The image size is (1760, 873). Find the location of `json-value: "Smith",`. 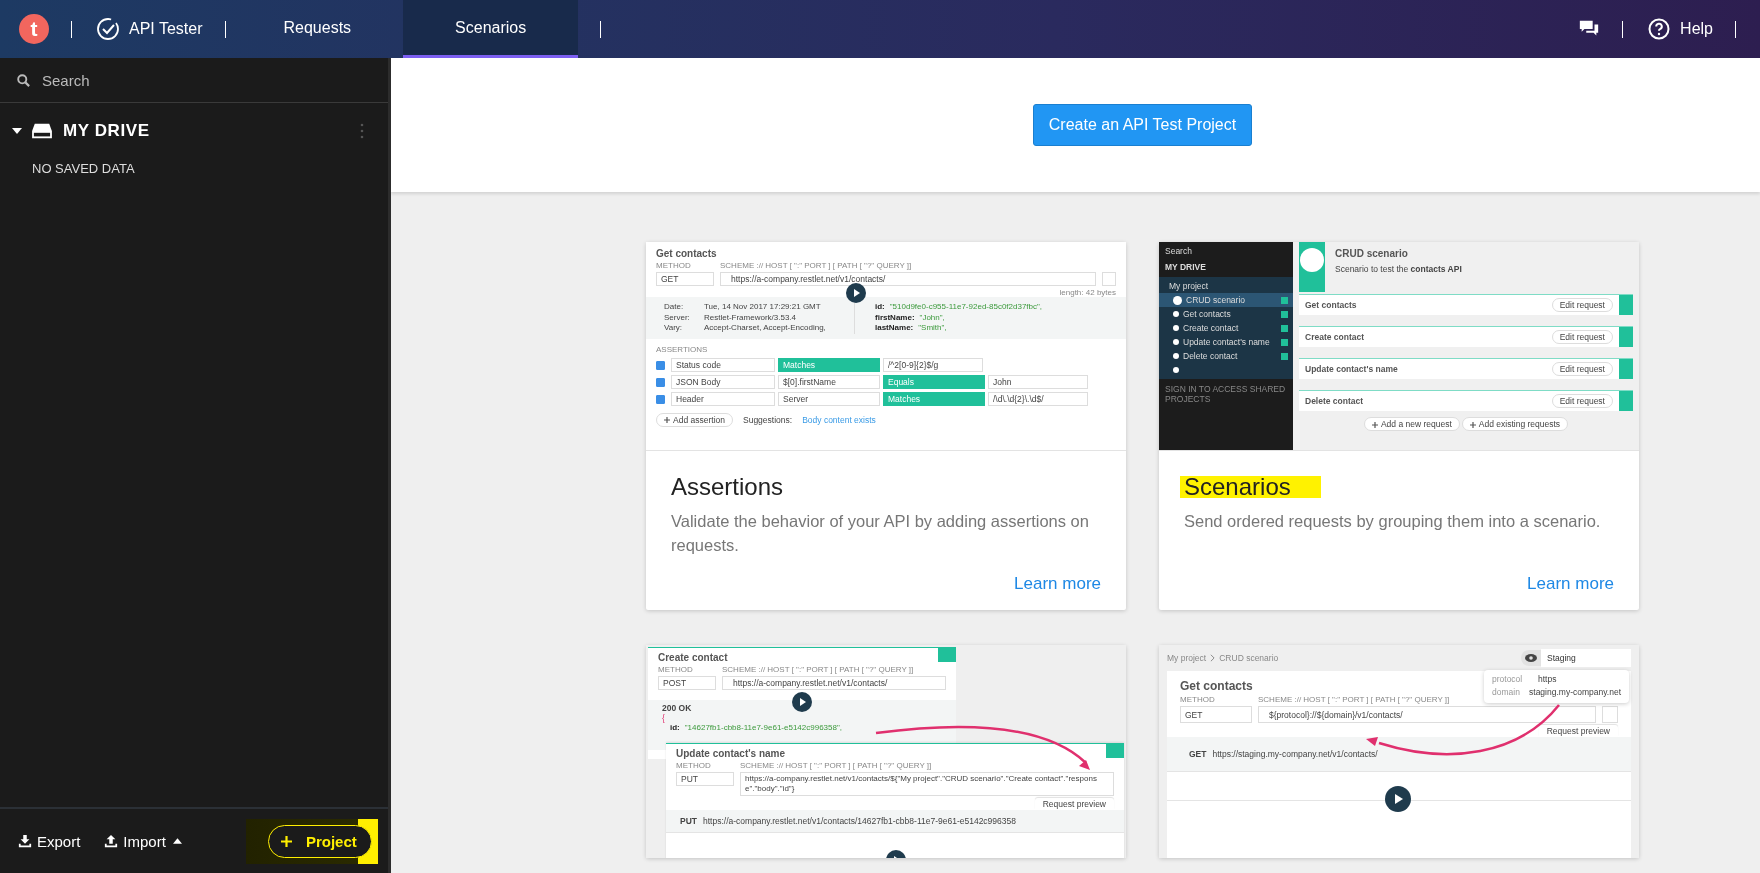

json-value: "Smith", is located at coordinates (932, 328).